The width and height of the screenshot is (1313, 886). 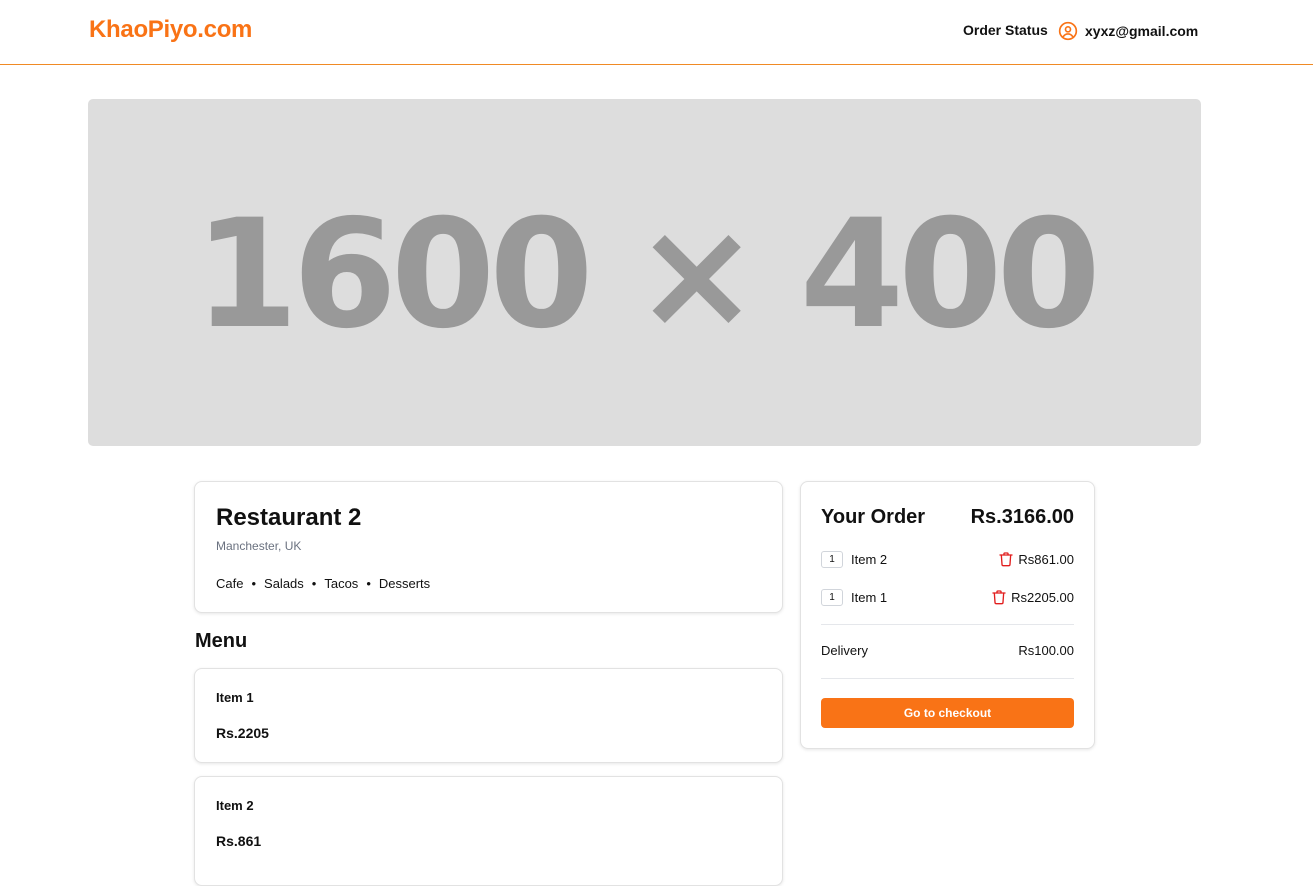 What do you see at coordinates (230, 583) in the screenshot?
I see `cuisine-tag: Cafe` at bounding box center [230, 583].